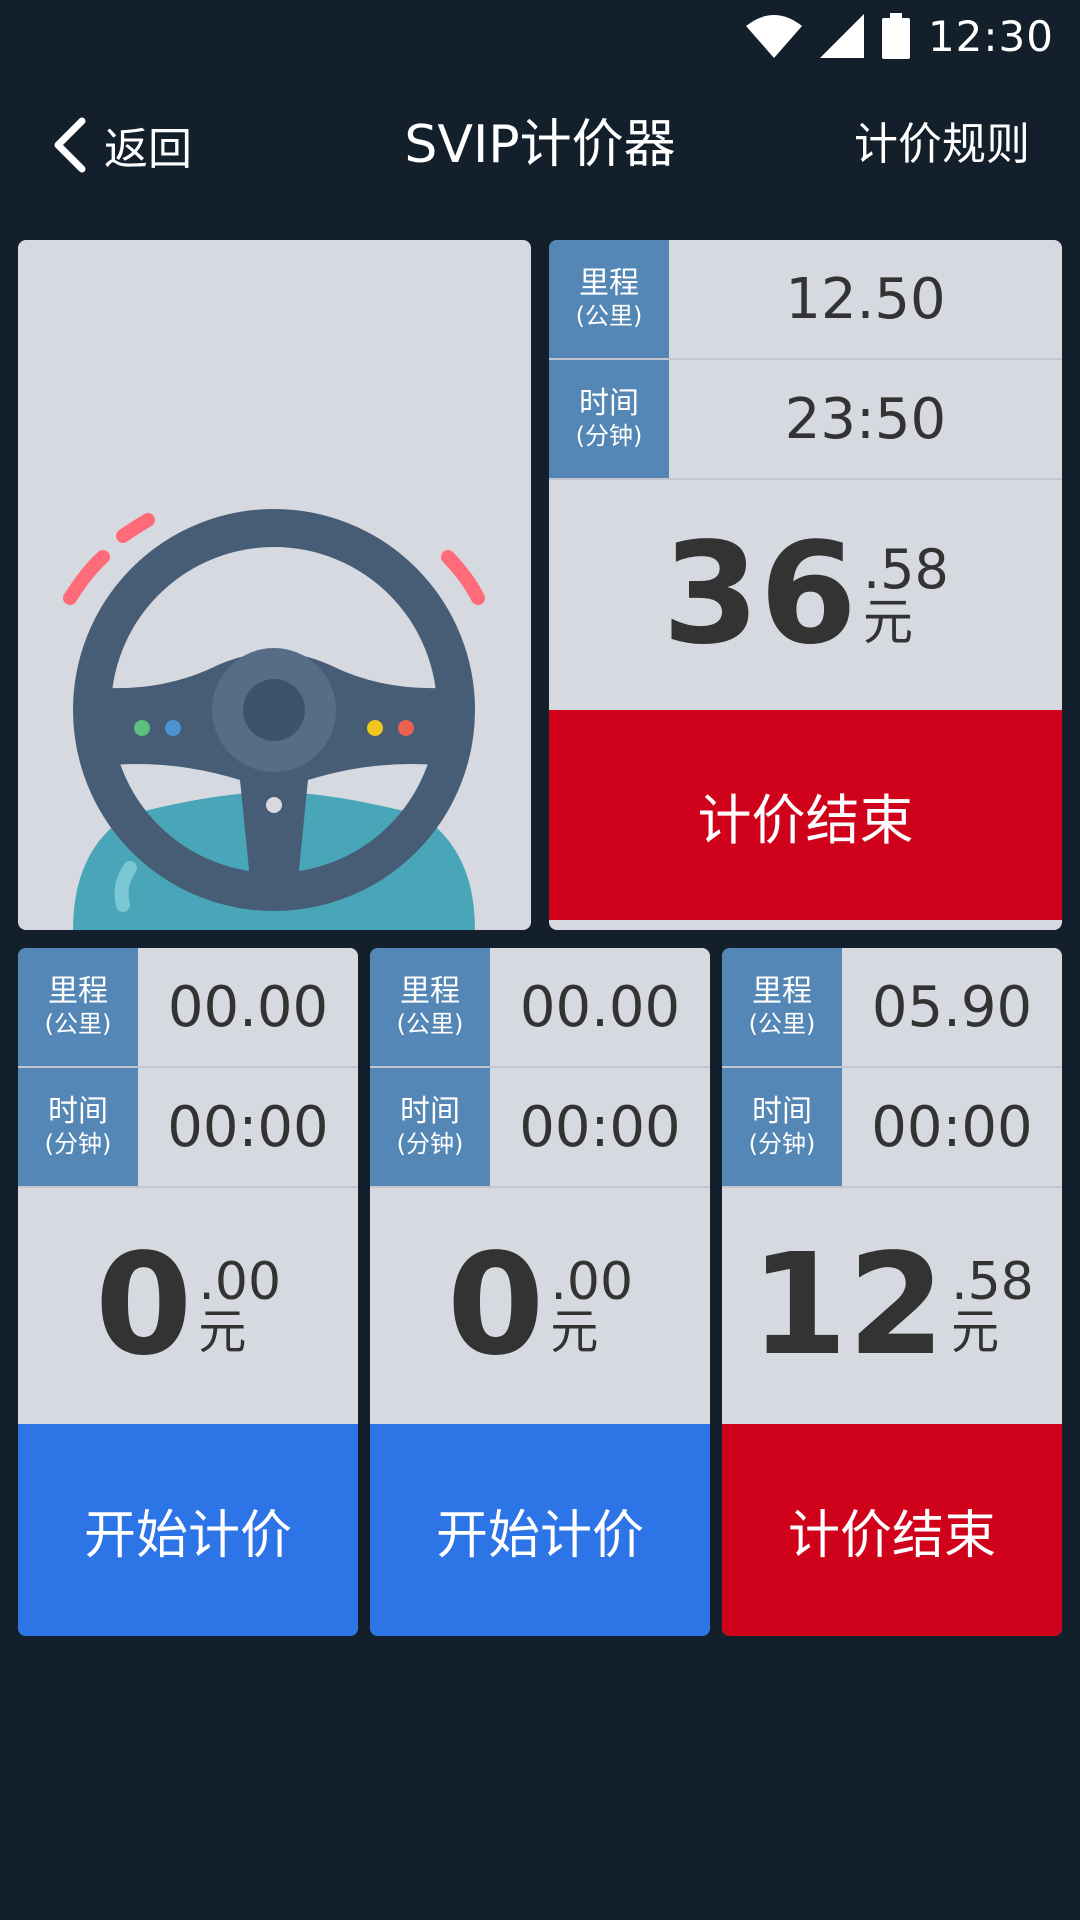 This screenshot has width=1080, height=1920. I want to click on battery-icon, so click(895, 36).